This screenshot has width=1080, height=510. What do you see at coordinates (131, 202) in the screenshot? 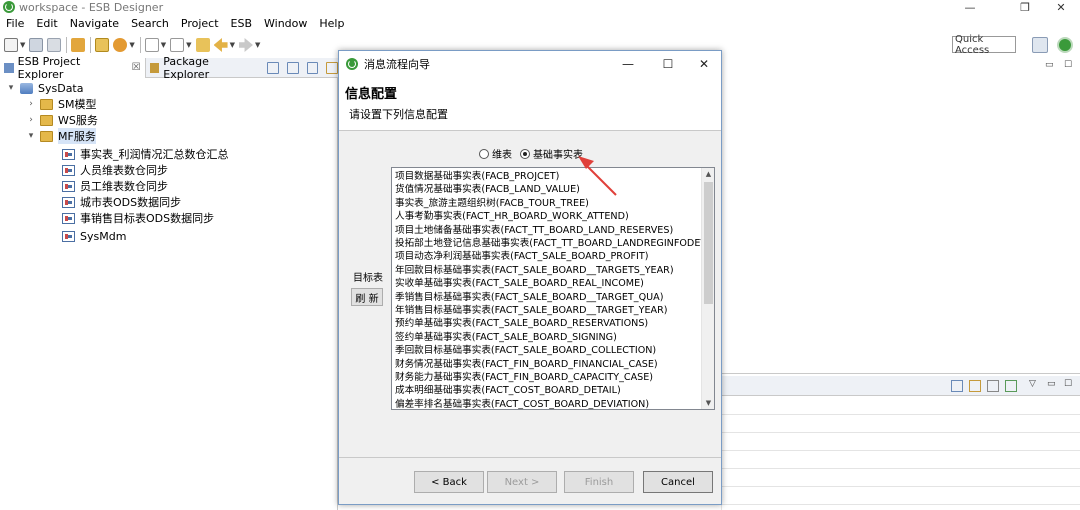
I see `tree-node-label: 城市表ODS数据同步` at bounding box center [131, 202].